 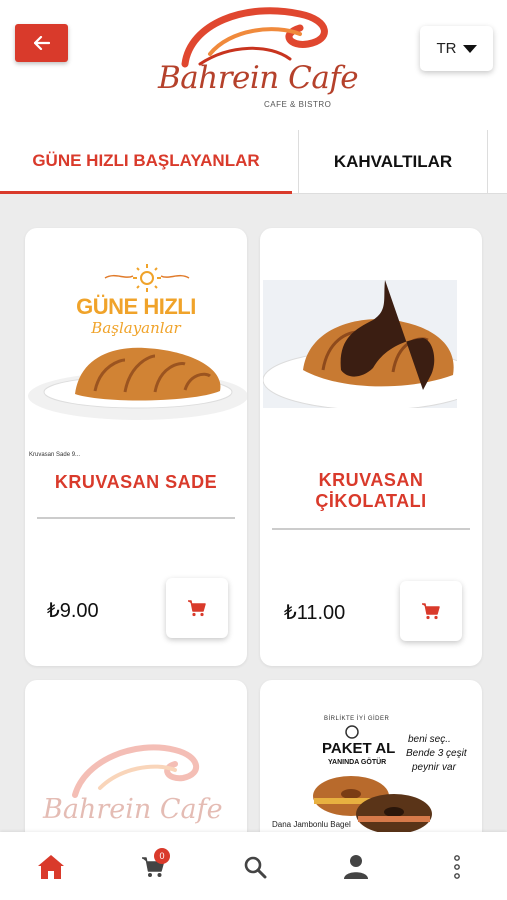 I want to click on brand-title: Bahrein Cafe, so click(x=258, y=78).